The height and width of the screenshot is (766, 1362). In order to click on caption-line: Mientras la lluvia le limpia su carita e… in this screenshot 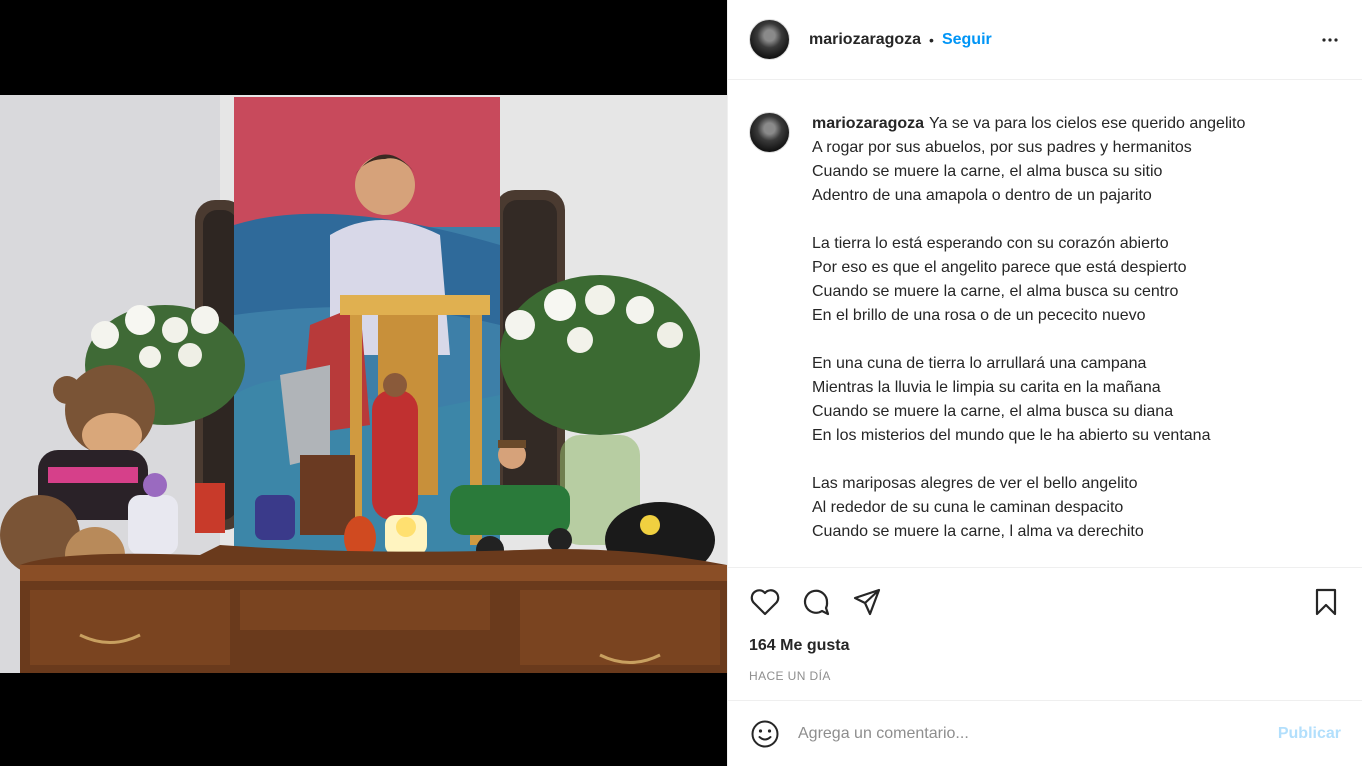, I will do `click(986, 387)`.